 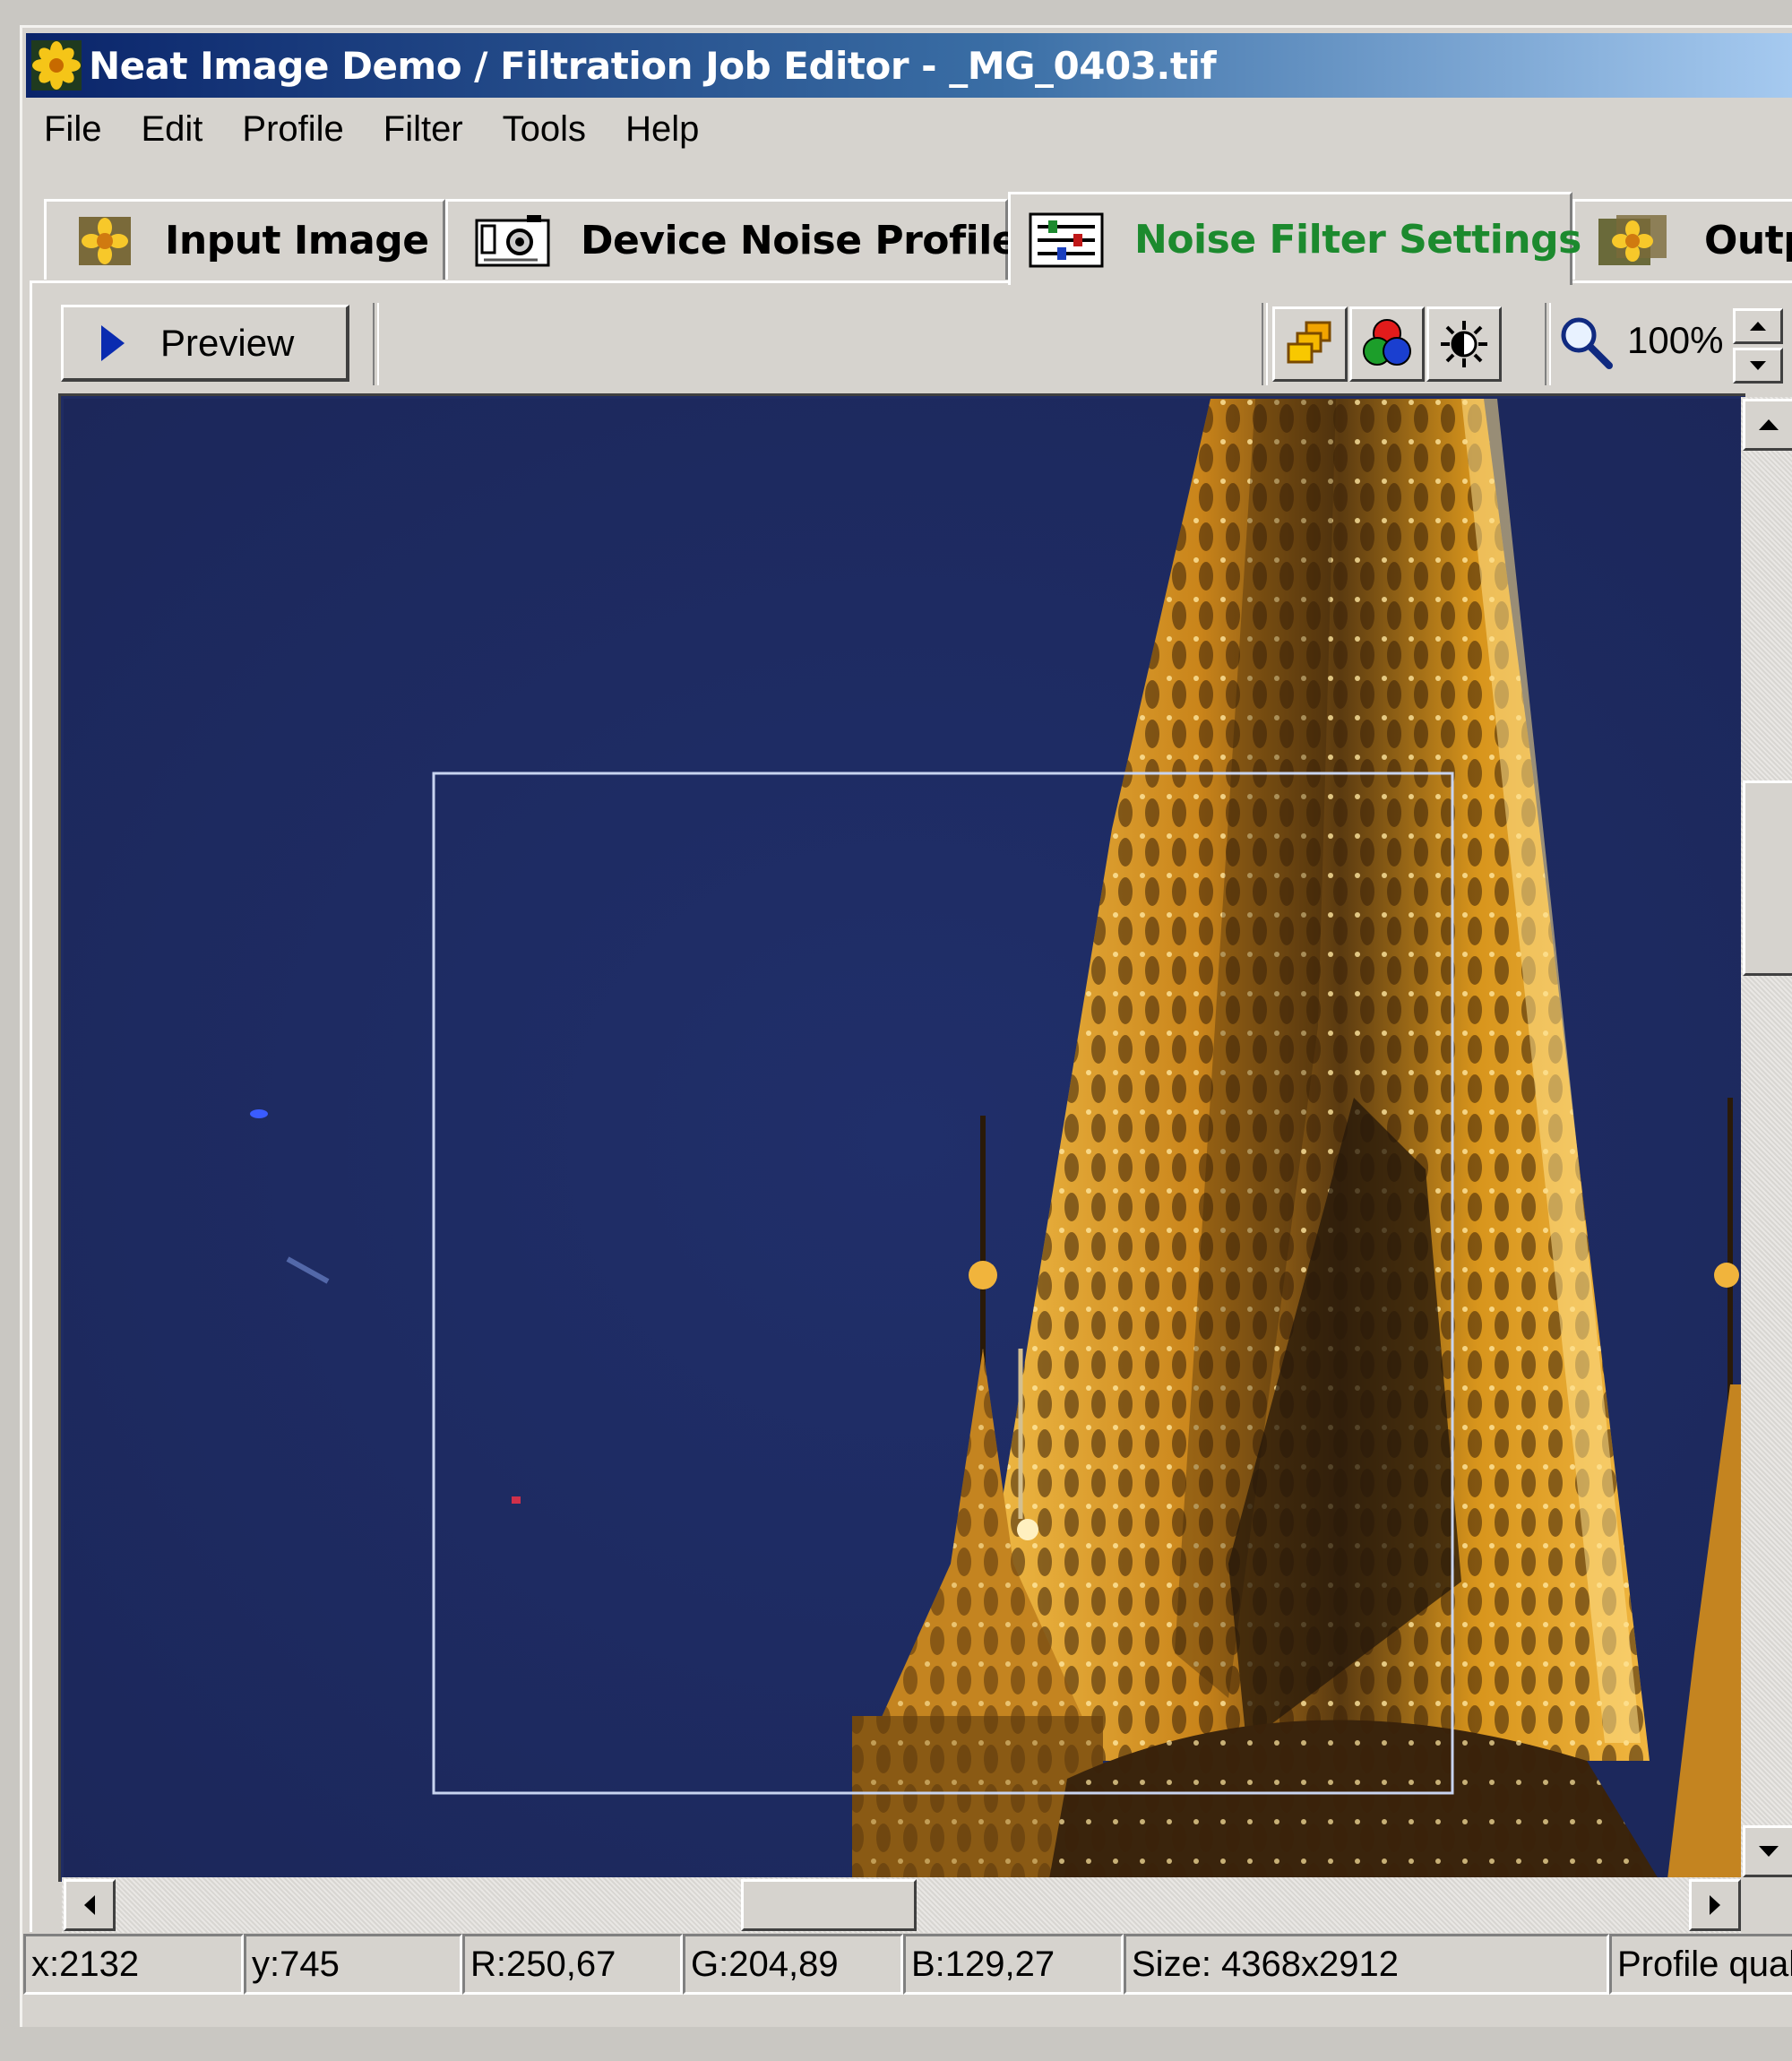 I want to click on zoom-icon, so click(x=1586, y=342).